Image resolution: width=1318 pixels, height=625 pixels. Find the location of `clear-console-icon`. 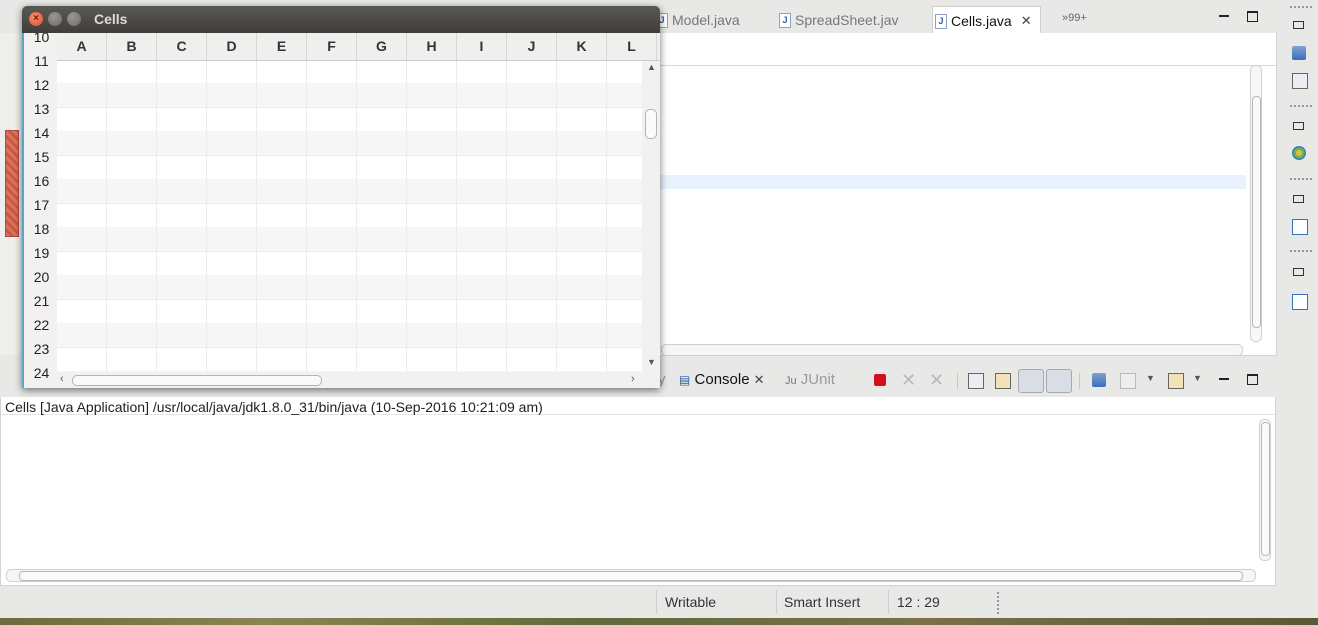

clear-console-icon is located at coordinates (976, 381).